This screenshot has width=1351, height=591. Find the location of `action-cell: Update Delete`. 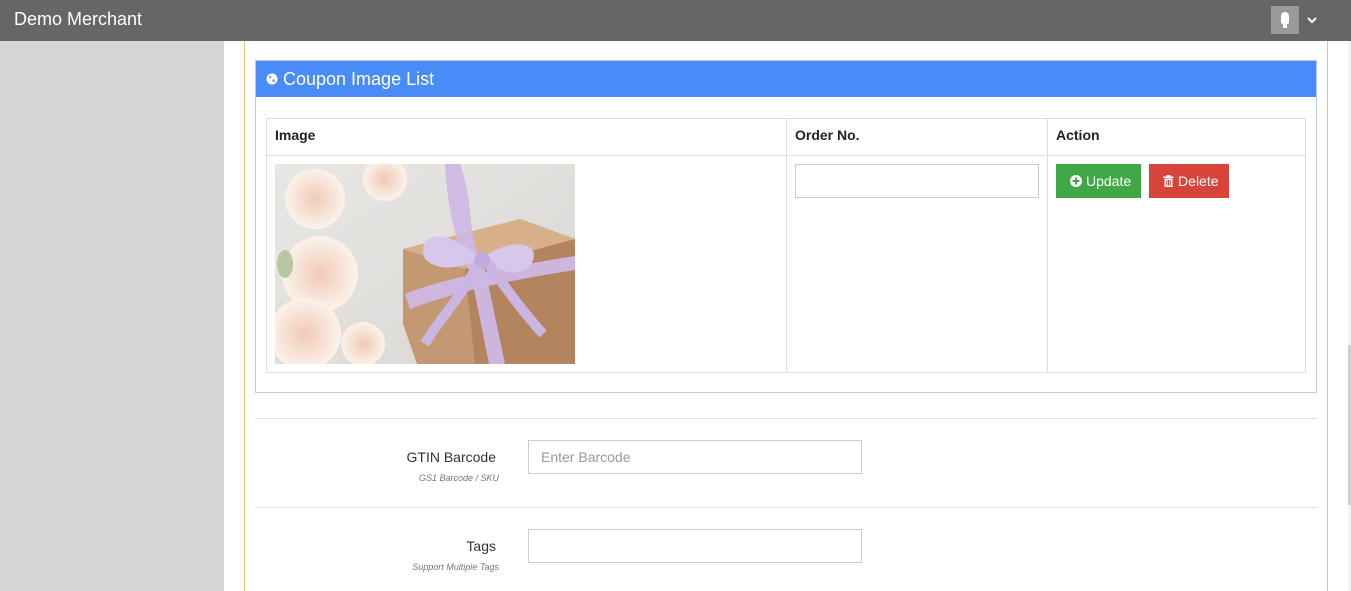

action-cell: Update Delete is located at coordinates (1176, 264).